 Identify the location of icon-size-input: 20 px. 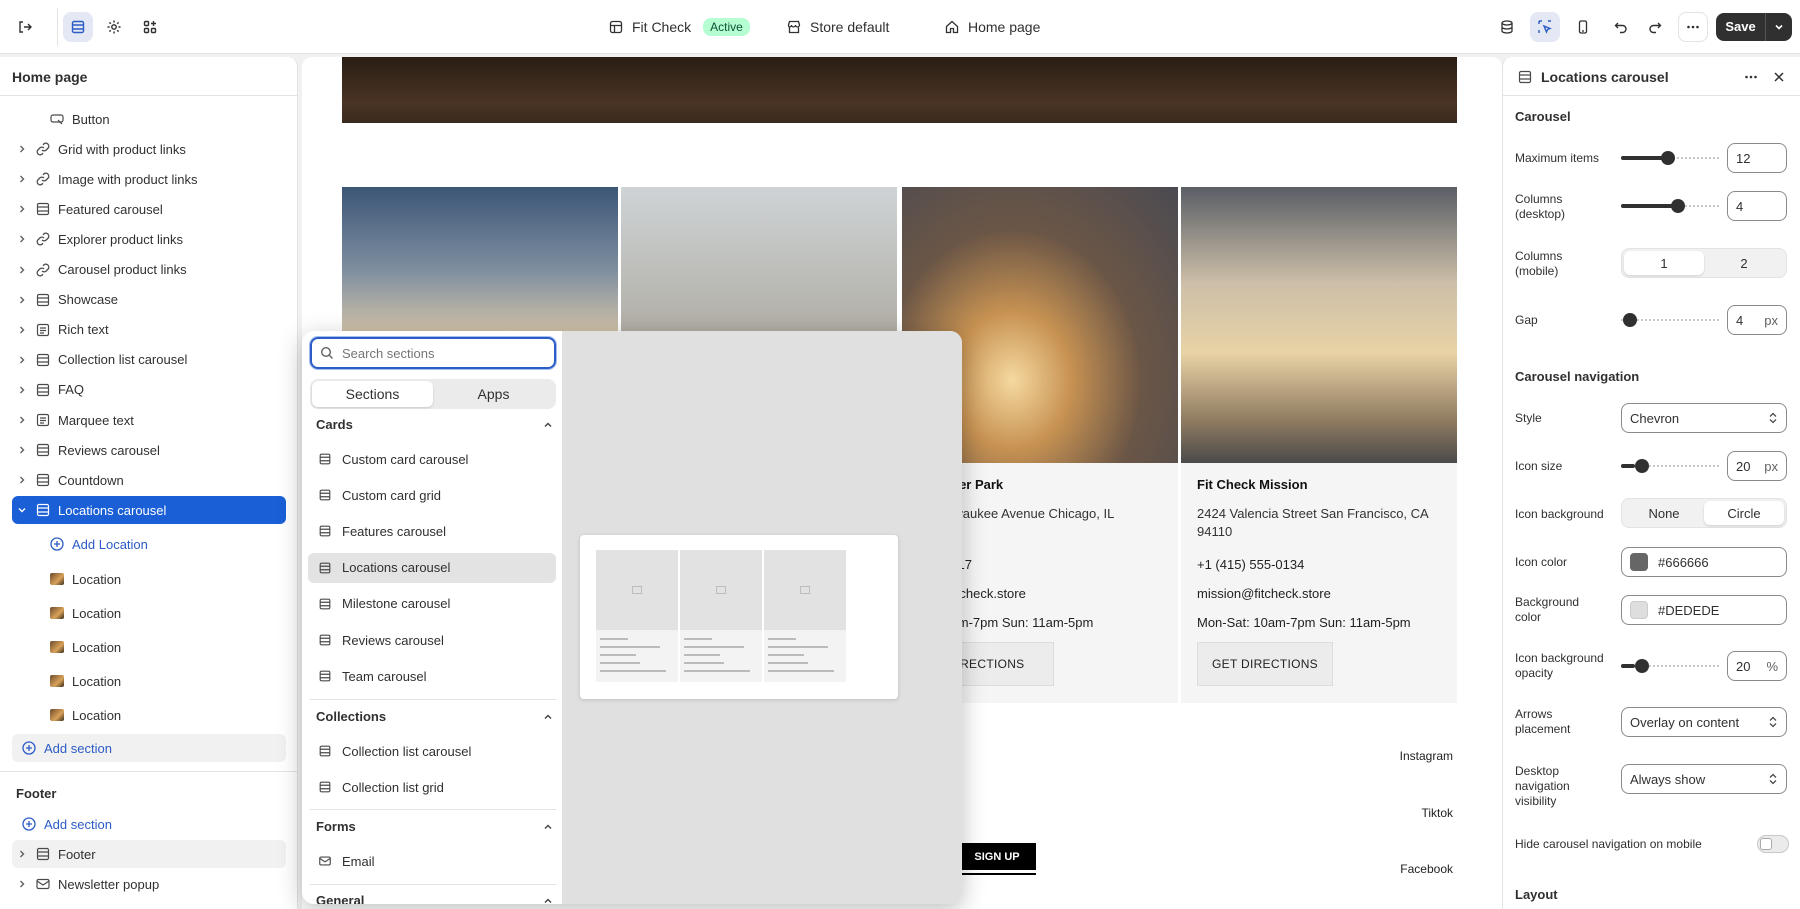
(1757, 466).